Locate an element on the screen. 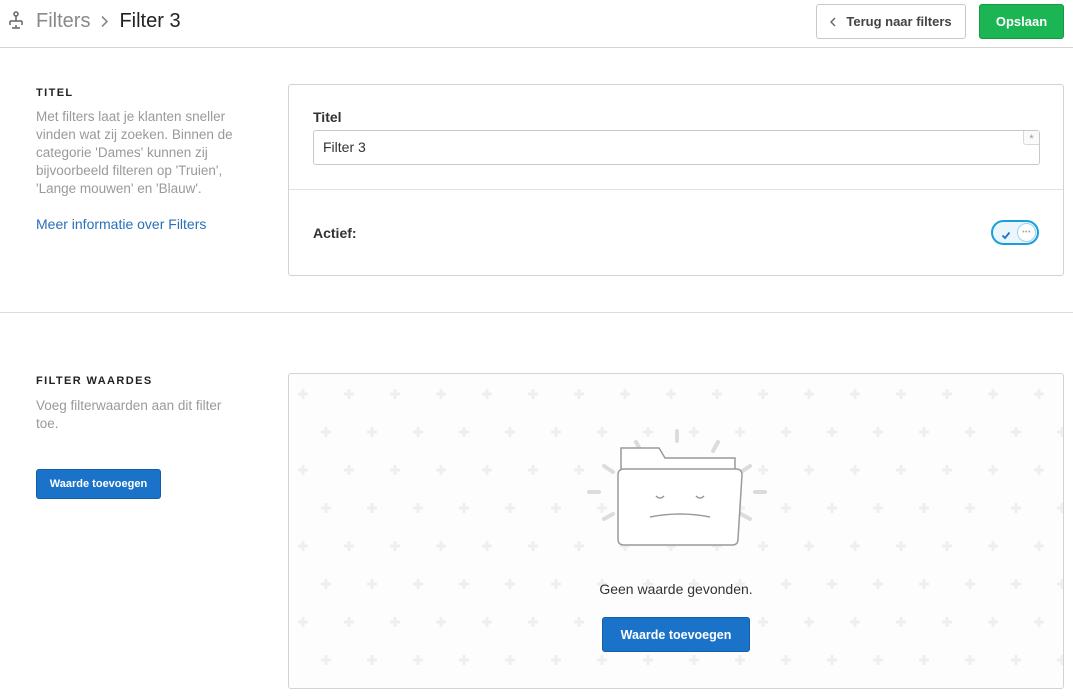 Image resolution: width=1073 pixels, height=697 pixels. filters-info-link: Meer informatie over Filters is located at coordinates (121, 224).